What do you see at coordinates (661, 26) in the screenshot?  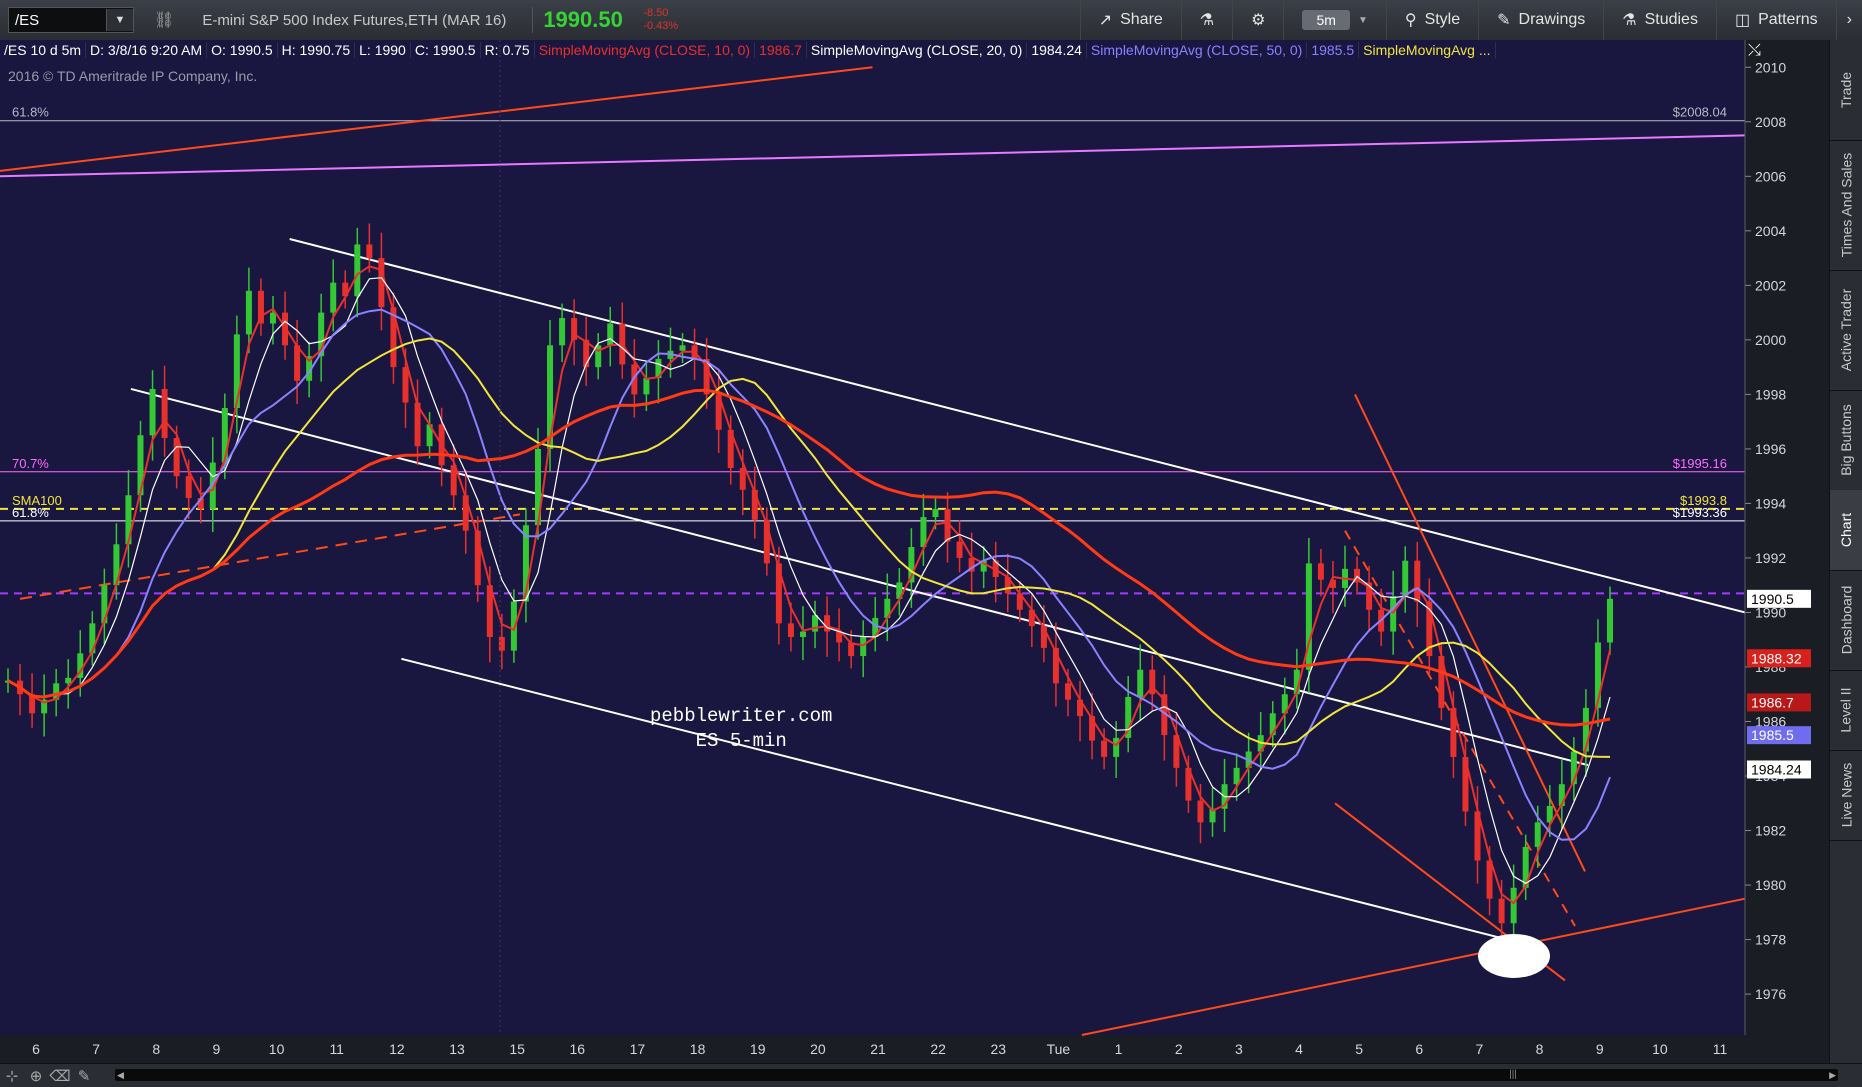 I see `change-percent: -0.43%` at bounding box center [661, 26].